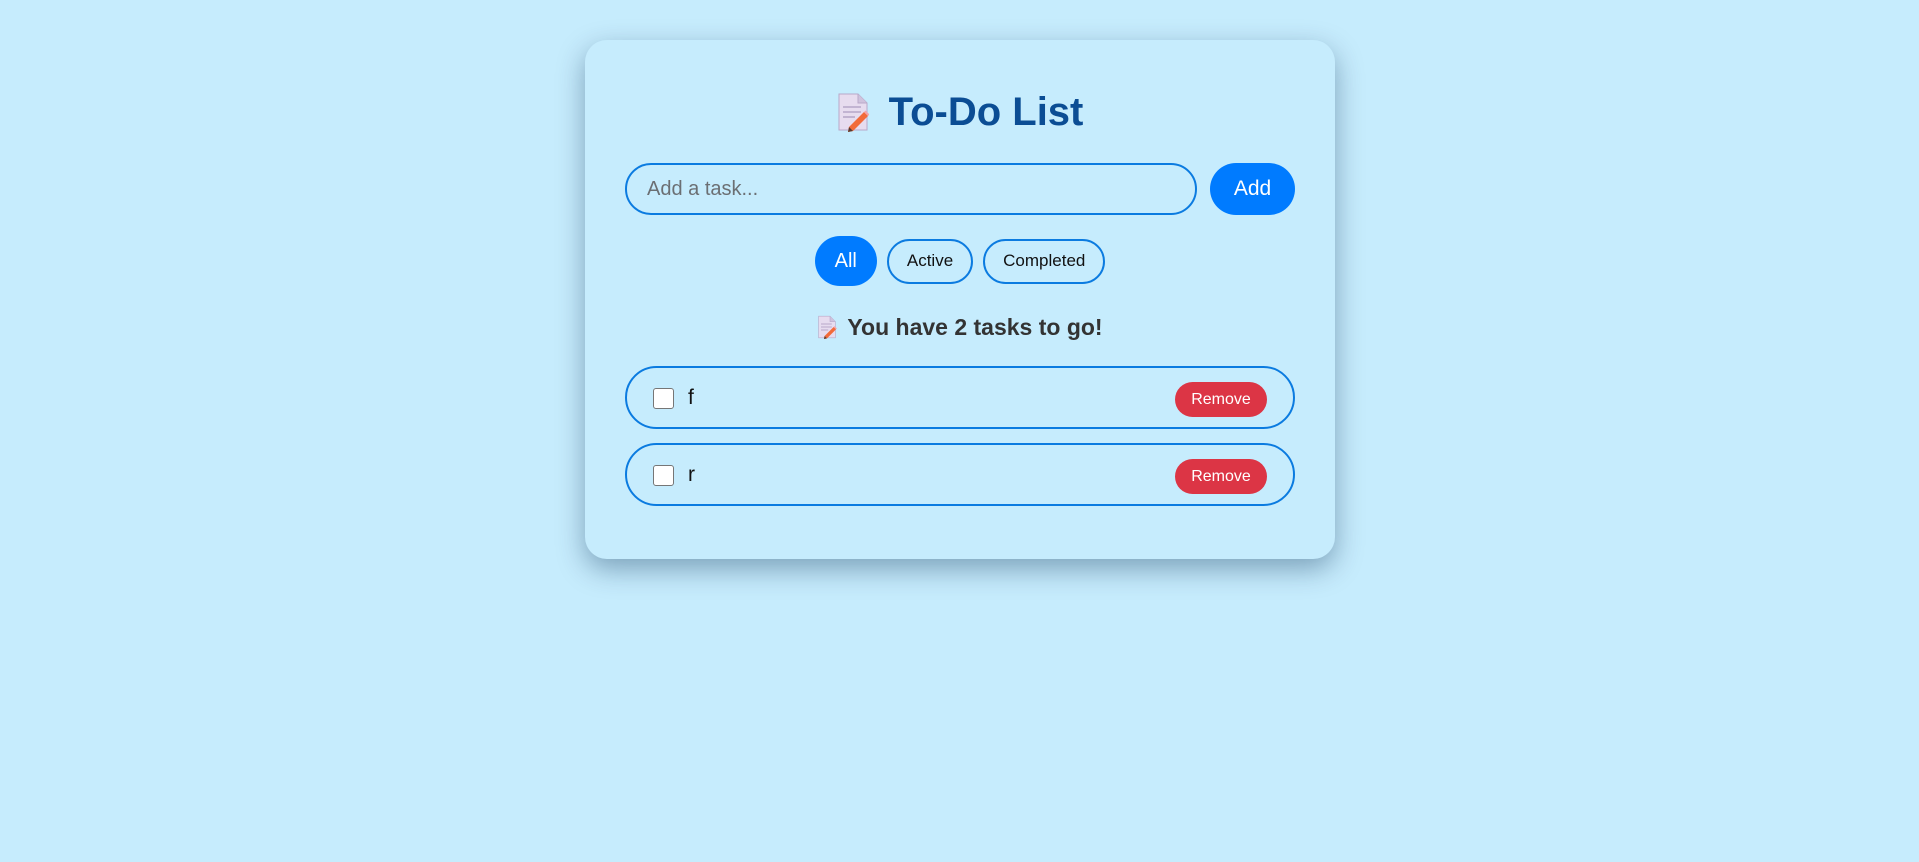 This screenshot has height=862, width=1919. Describe the element at coordinates (691, 474) in the screenshot. I see `task-text: r` at that location.